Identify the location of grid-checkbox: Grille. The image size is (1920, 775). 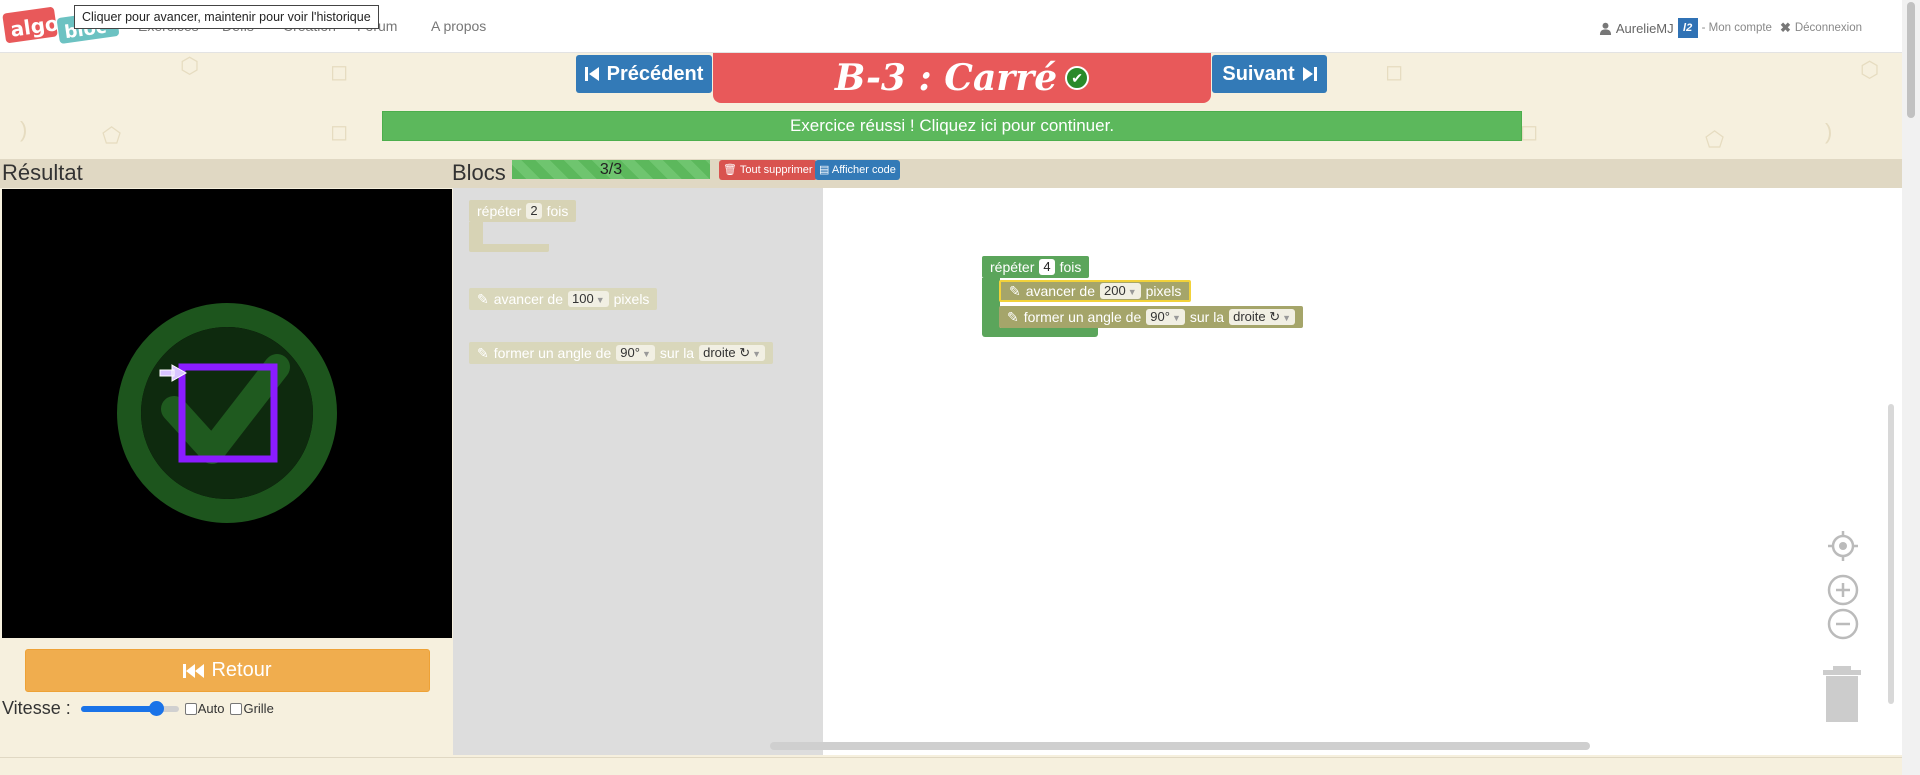
(252, 708).